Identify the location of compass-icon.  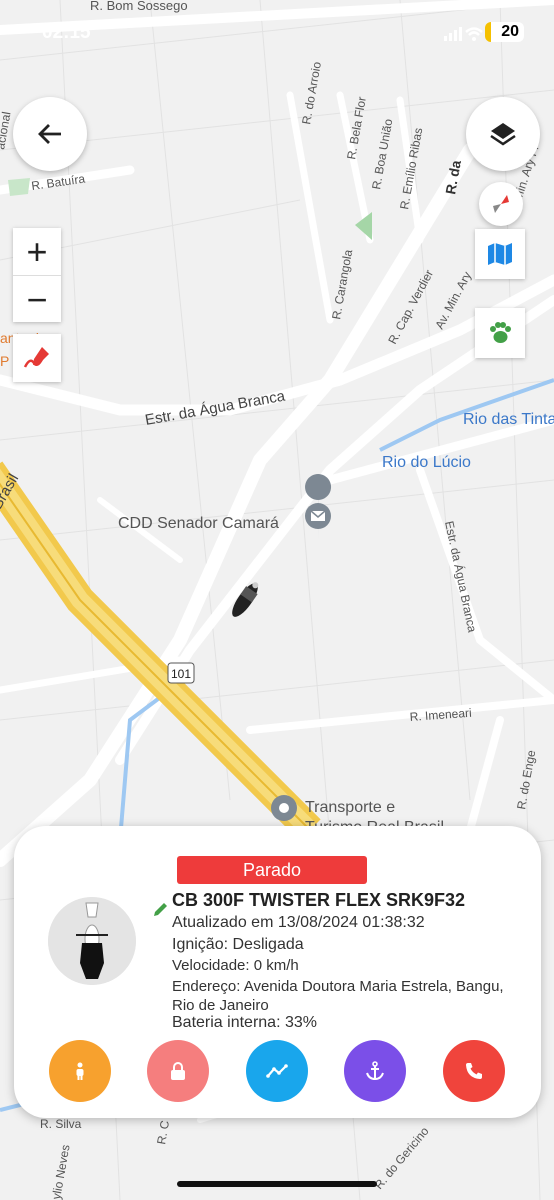
(501, 204).